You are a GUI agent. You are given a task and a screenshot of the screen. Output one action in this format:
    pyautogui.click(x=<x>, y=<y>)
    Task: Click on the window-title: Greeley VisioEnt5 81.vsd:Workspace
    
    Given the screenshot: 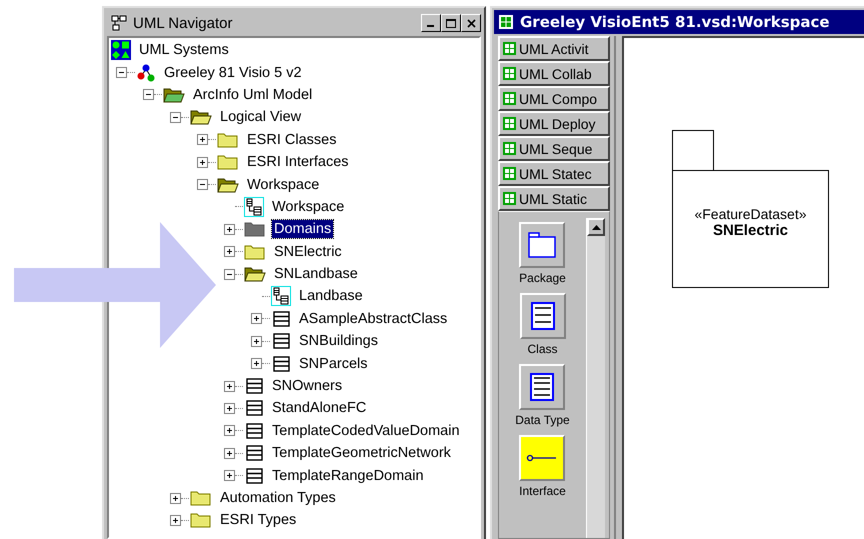 What is the action you would take?
    pyautogui.click(x=675, y=22)
    